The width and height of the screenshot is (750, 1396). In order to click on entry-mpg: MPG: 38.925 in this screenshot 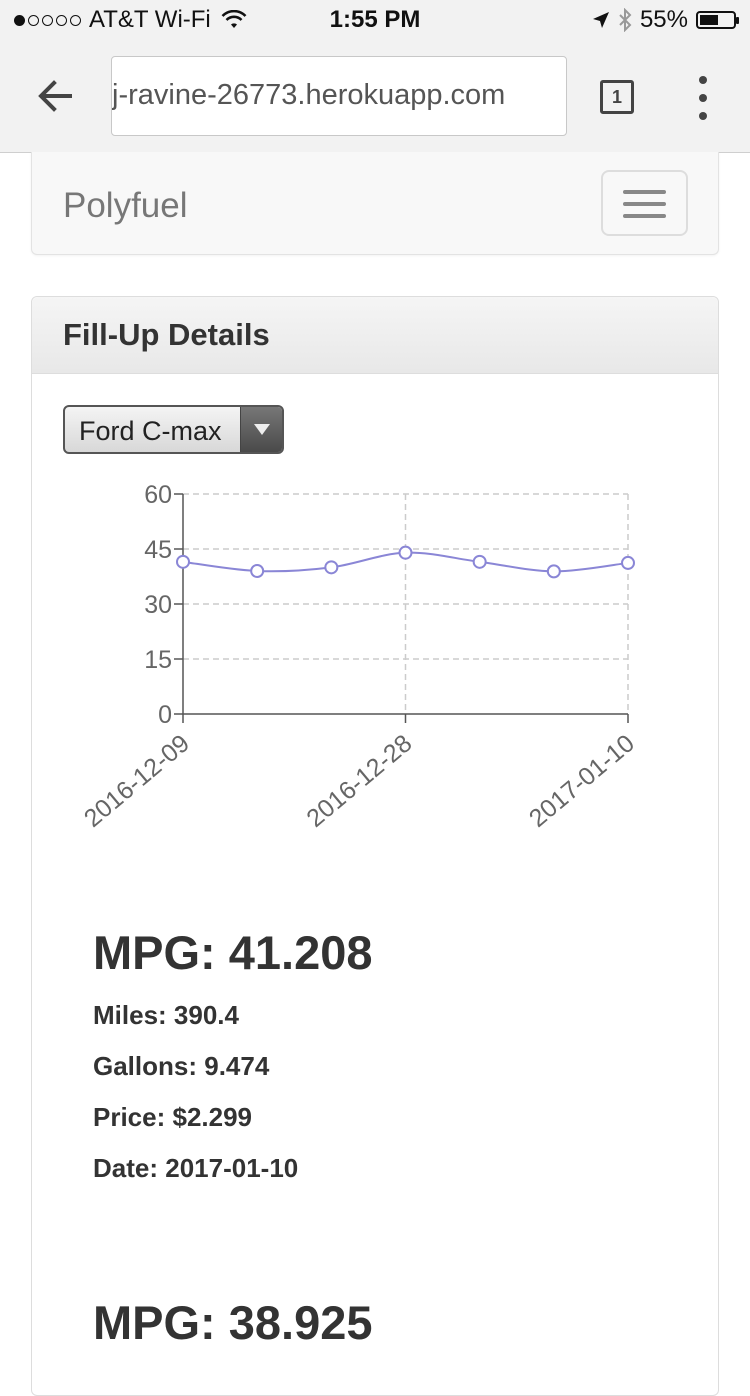, I will do `click(233, 1322)`.